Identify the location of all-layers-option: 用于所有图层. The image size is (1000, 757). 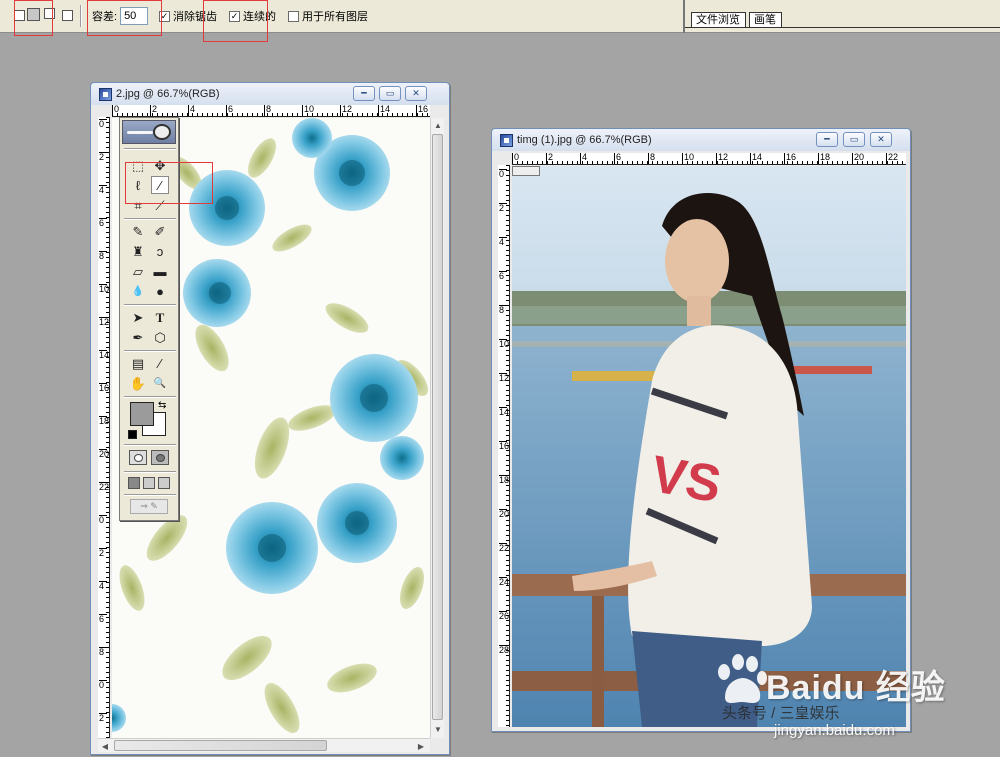
(328, 16).